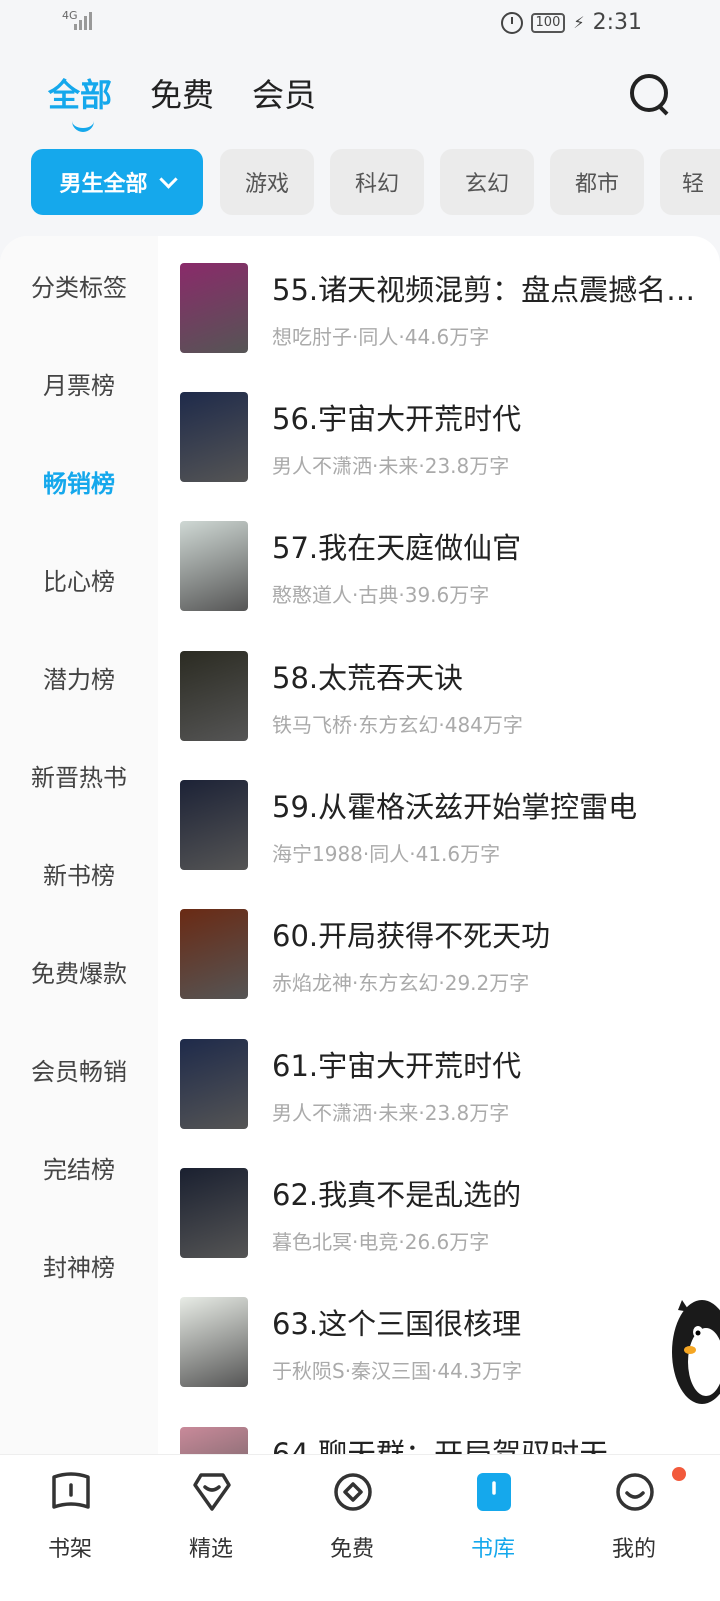 The image size is (720, 1601). Describe the element at coordinates (79, 1167) in the screenshot. I see `sidebar-item-completed: 完结榜` at that location.